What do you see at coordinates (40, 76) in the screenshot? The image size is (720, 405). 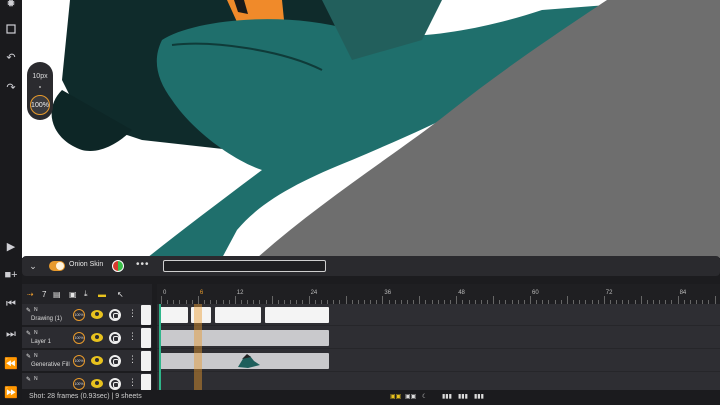 I see `brush-size-label: 10px` at bounding box center [40, 76].